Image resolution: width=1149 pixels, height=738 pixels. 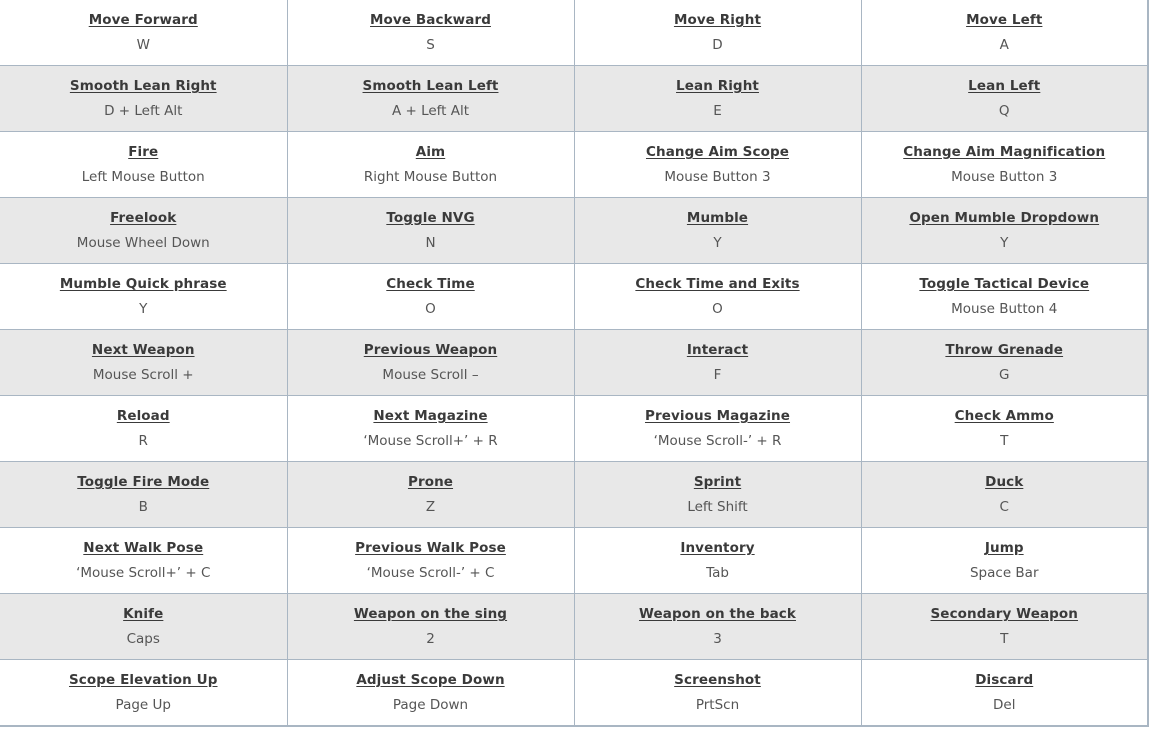 I want to click on keybinding-cell: Mumble Quick phrase Y, so click(x=144, y=296).